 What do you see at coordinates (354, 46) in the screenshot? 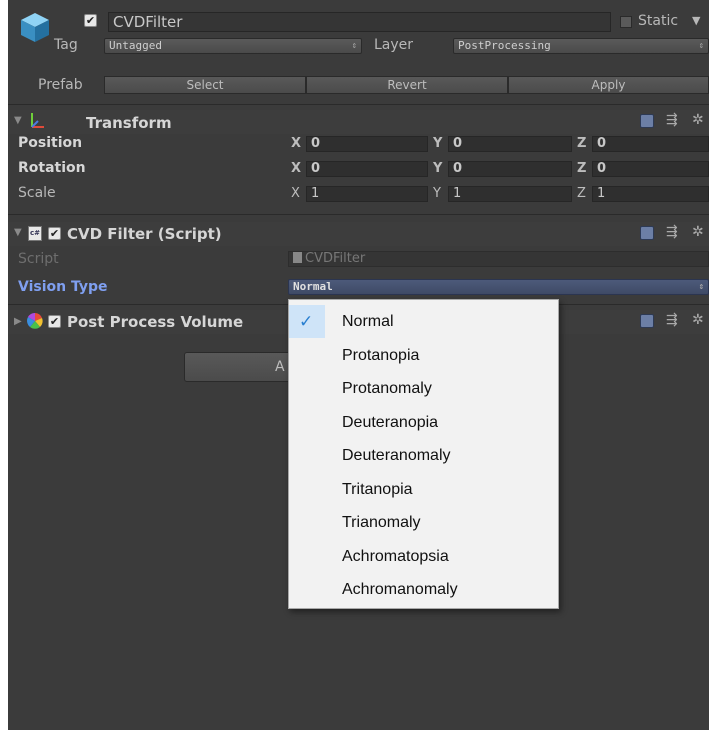
I see `tag-dropdown-arrow: ⇕` at bounding box center [354, 46].